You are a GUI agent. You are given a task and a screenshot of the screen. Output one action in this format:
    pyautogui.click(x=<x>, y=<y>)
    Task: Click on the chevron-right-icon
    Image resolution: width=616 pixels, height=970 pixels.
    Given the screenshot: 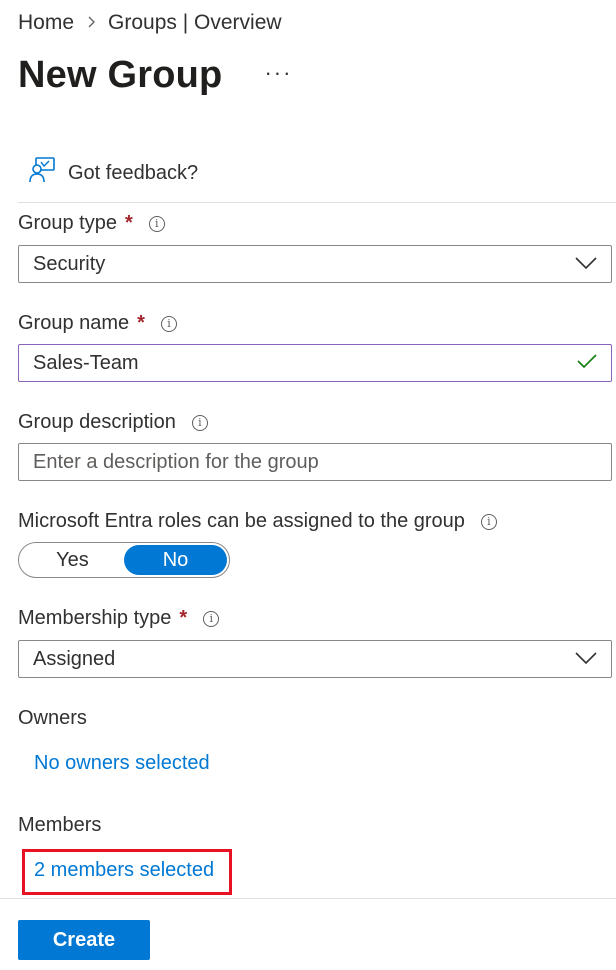 What is the action you would take?
    pyautogui.click(x=92, y=23)
    